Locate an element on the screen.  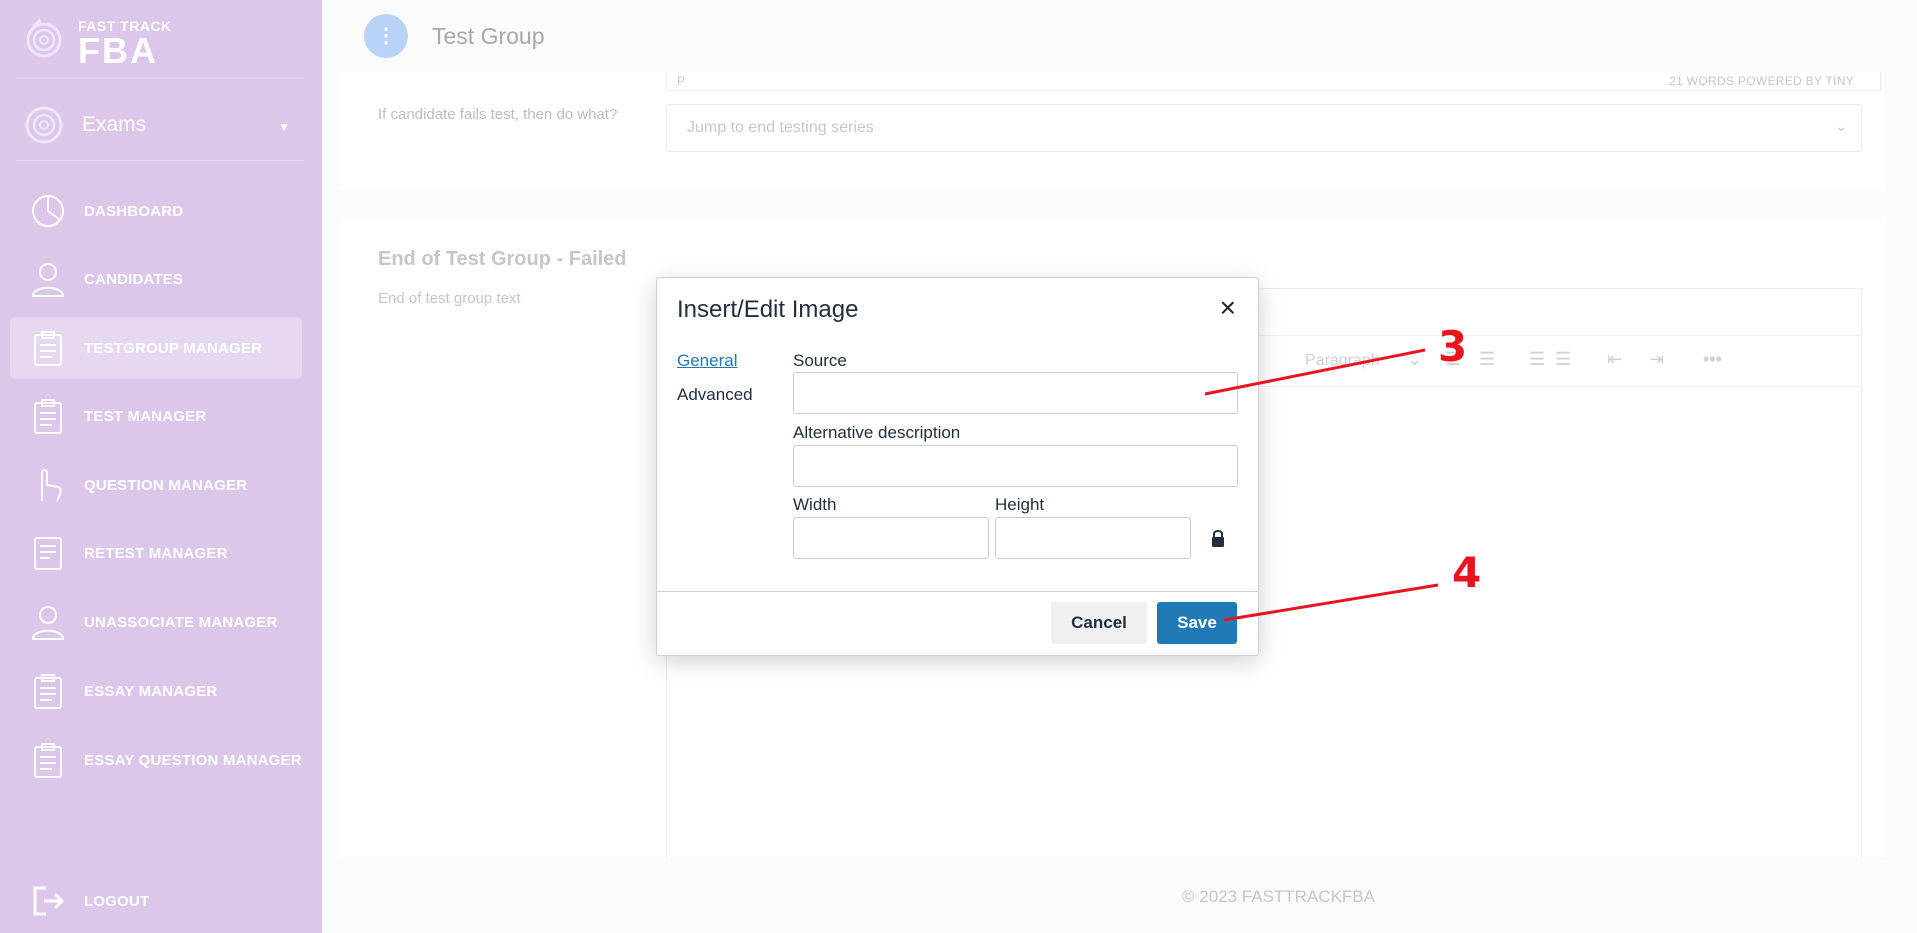
sidebar-item-dashboard: DASHBOARD is located at coordinates (156, 211).